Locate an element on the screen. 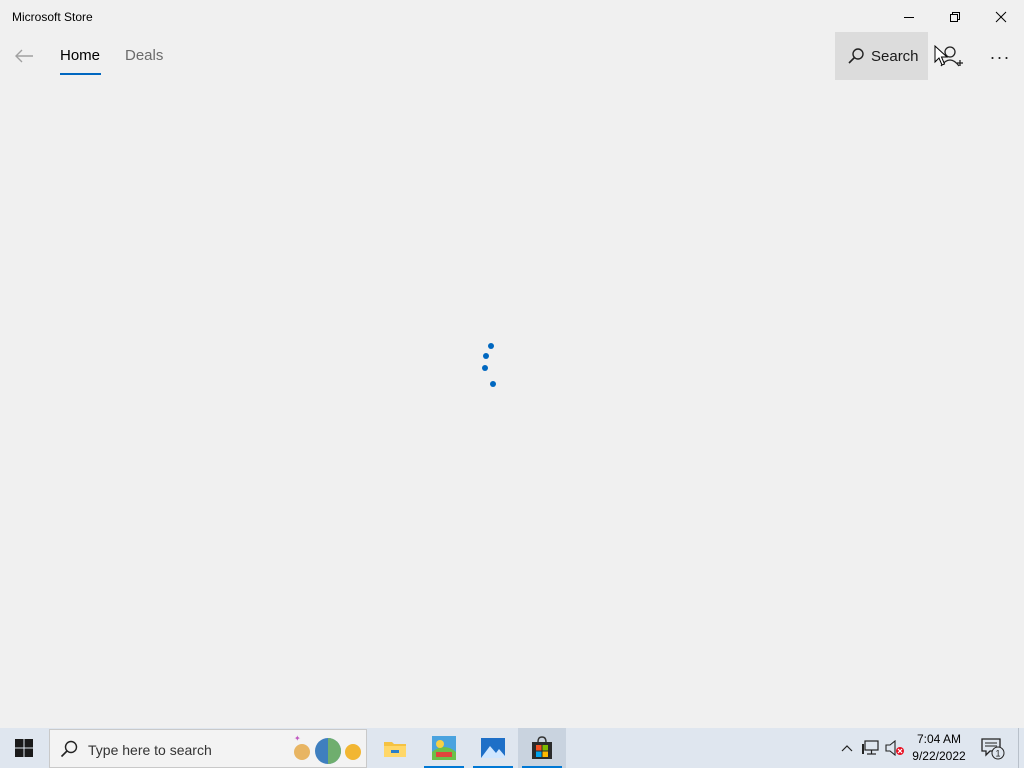  back-button is located at coordinates (24, 56).